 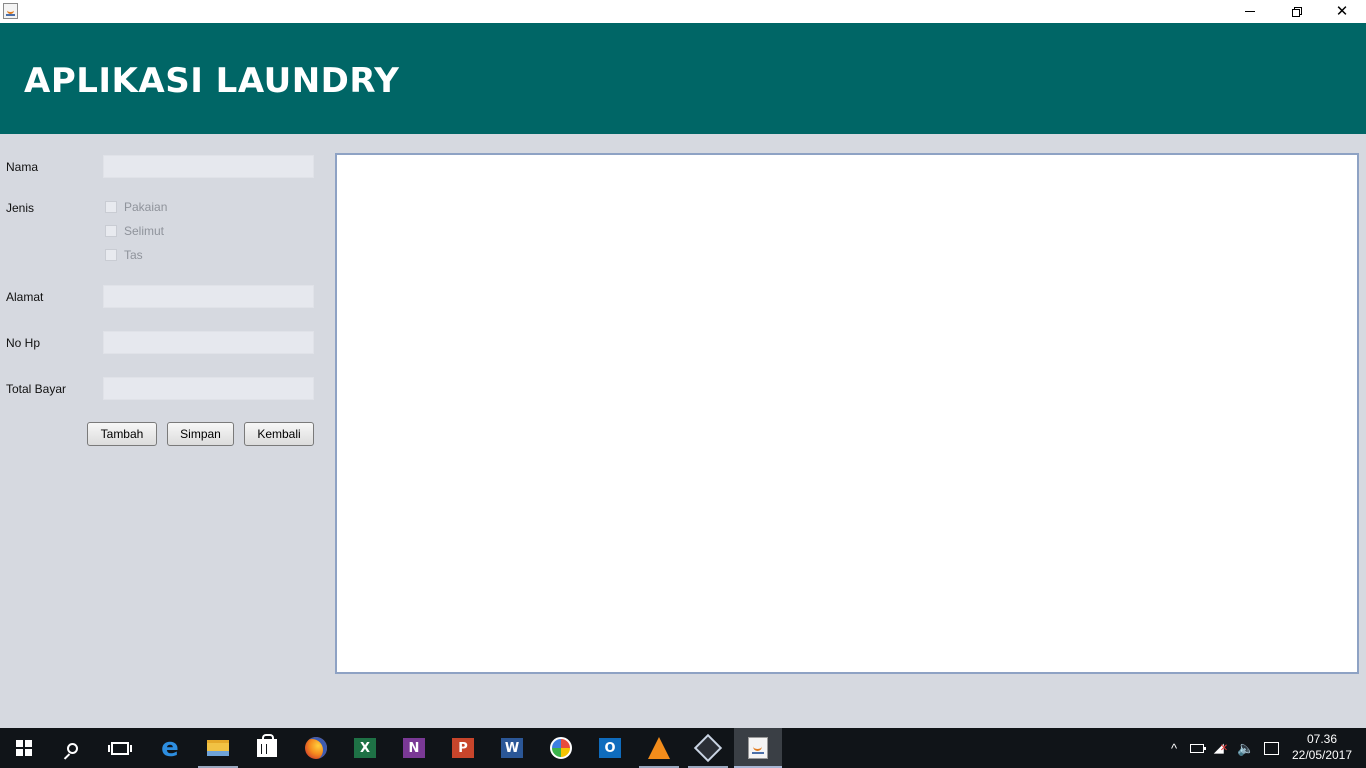 I want to click on taskbar-word: W, so click(x=512, y=748).